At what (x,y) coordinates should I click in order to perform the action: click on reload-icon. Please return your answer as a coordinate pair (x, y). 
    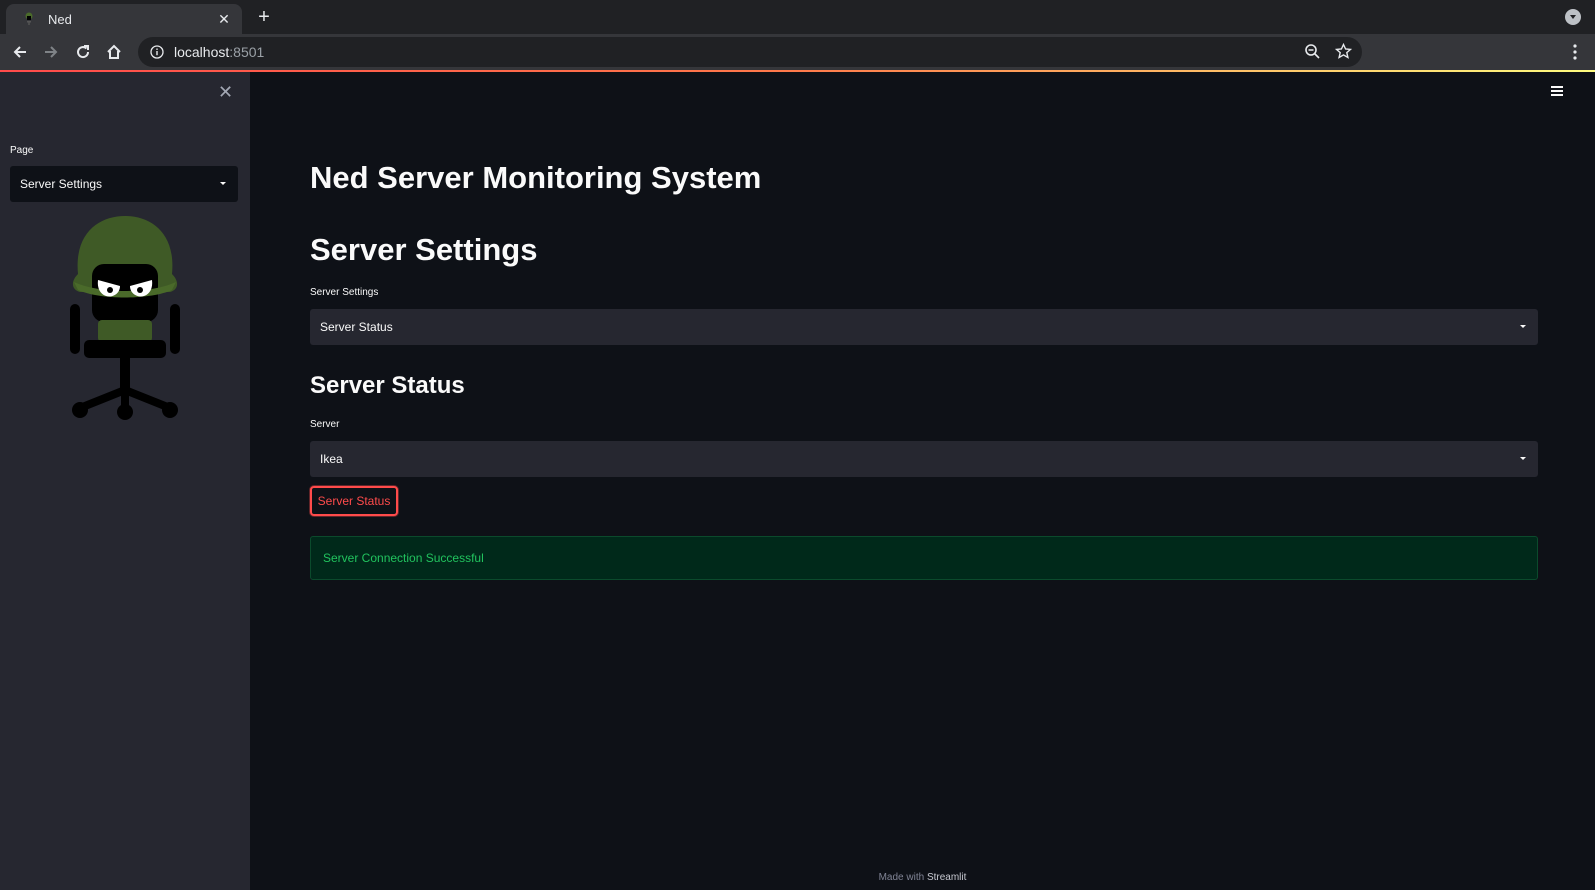
    Looking at the image, I should click on (83, 52).